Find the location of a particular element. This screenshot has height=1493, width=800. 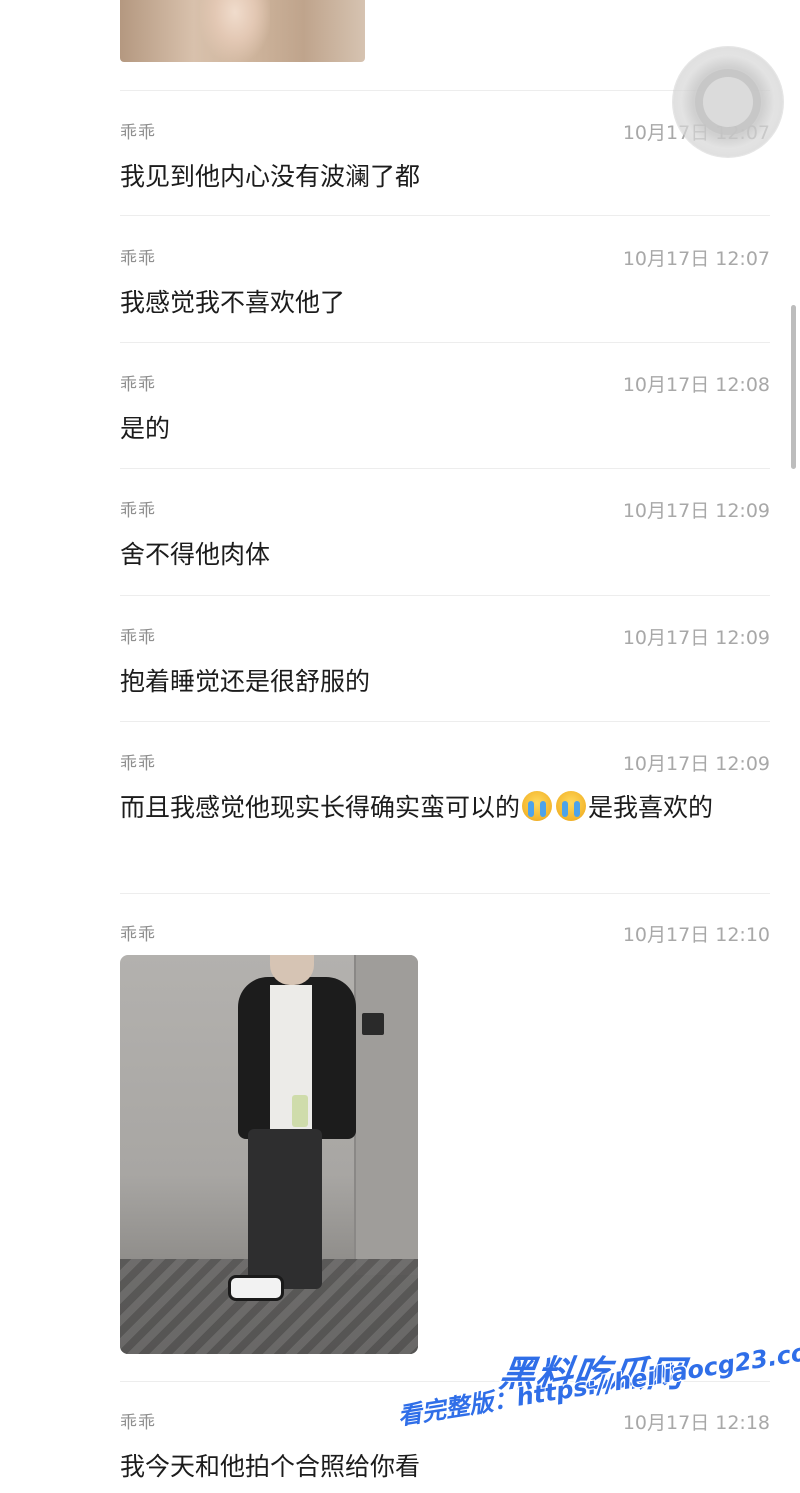

message-text-part: 是我喜欢的 is located at coordinates (651, 807).